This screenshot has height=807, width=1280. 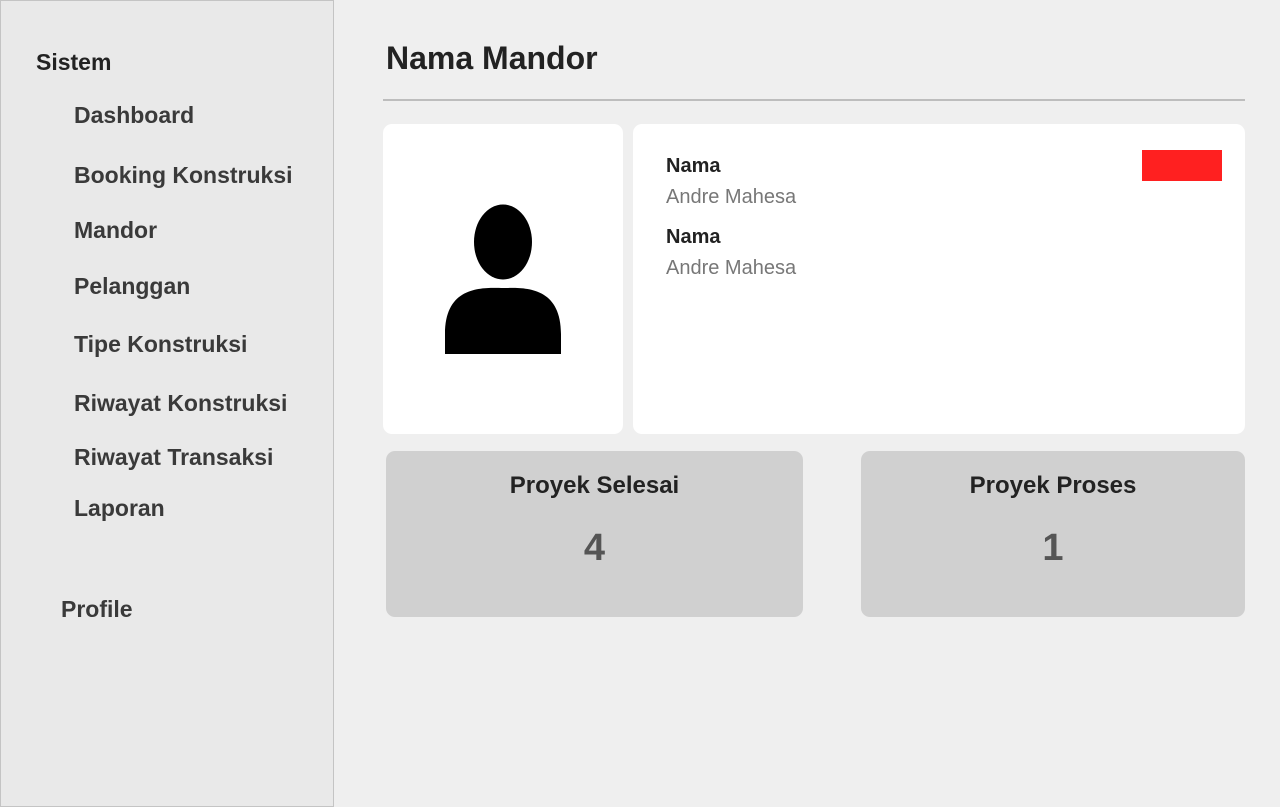 I want to click on sidebar-item-laporan: Laporan, so click(x=119, y=508).